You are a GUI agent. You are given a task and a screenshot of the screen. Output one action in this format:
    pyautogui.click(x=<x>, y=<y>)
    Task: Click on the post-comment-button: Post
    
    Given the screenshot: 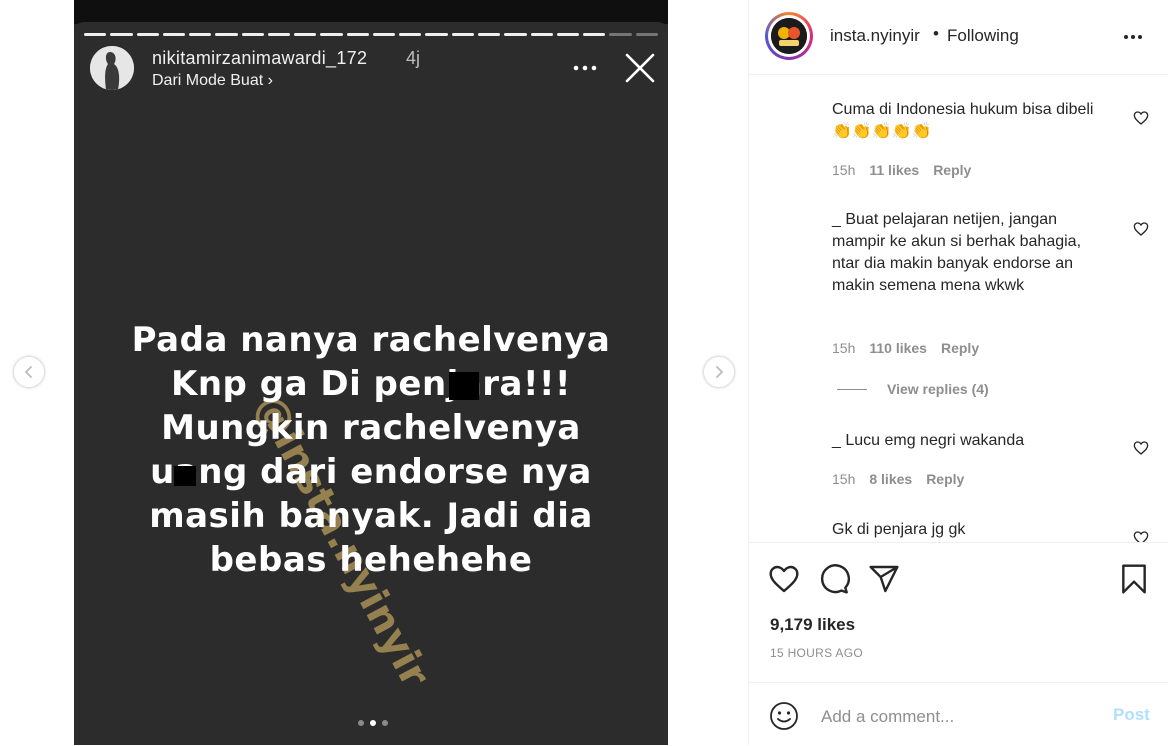 What is the action you would take?
    pyautogui.click(x=1131, y=715)
    